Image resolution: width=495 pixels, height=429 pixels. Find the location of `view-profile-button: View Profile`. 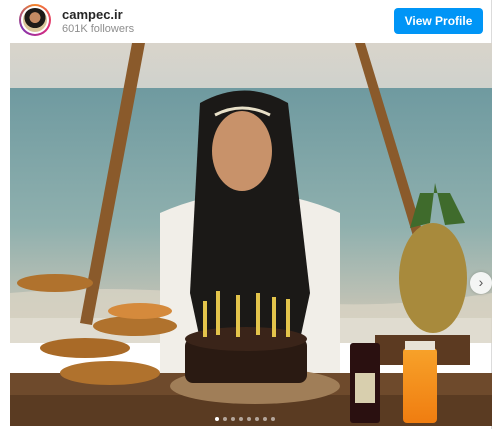

view-profile-button: View Profile is located at coordinates (438, 21).